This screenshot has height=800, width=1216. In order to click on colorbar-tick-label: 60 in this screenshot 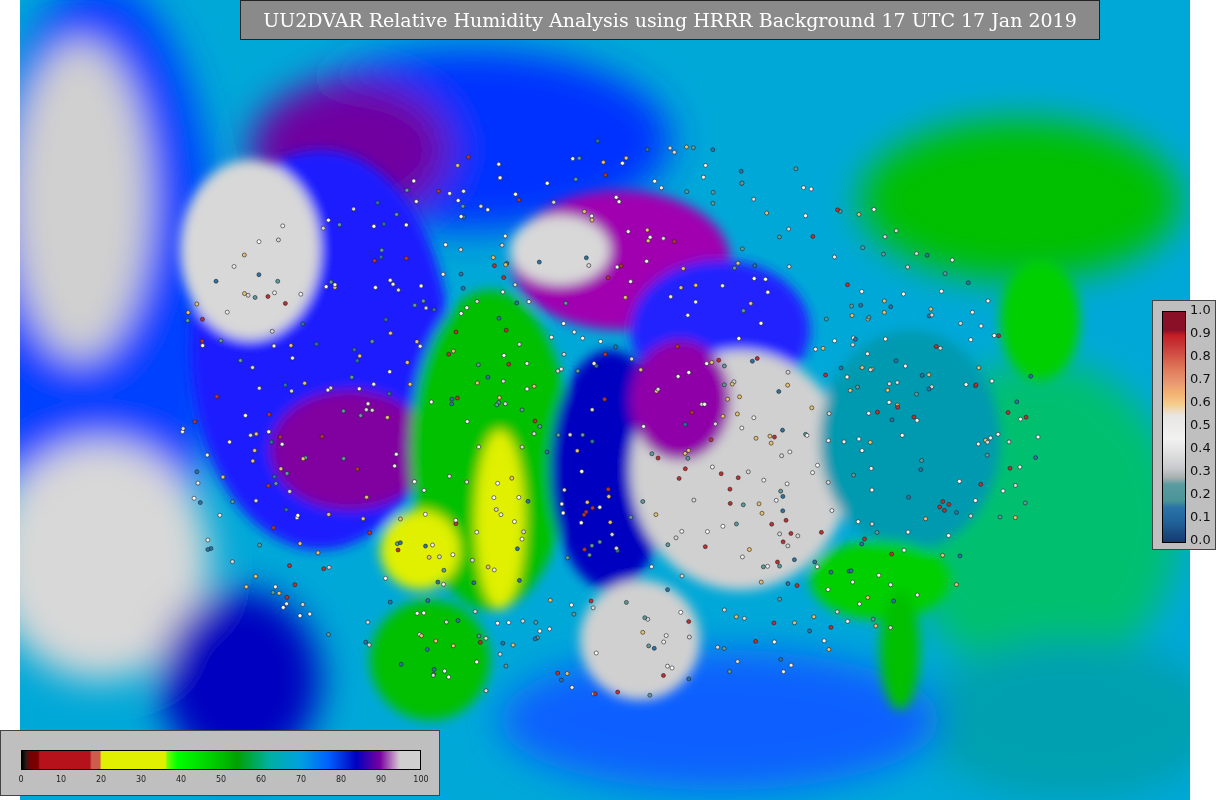, I will do `click(261, 779)`.